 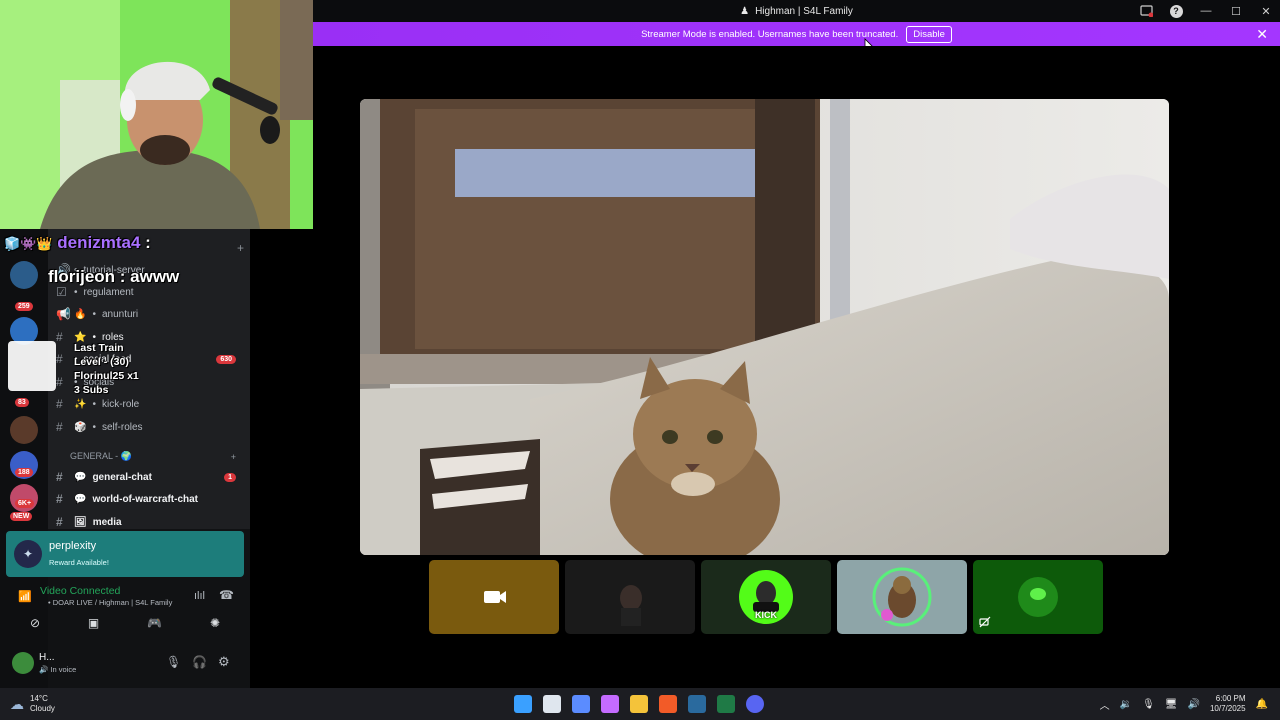 I want to click on participant-tile-mascot, so click(x=902, y=597).